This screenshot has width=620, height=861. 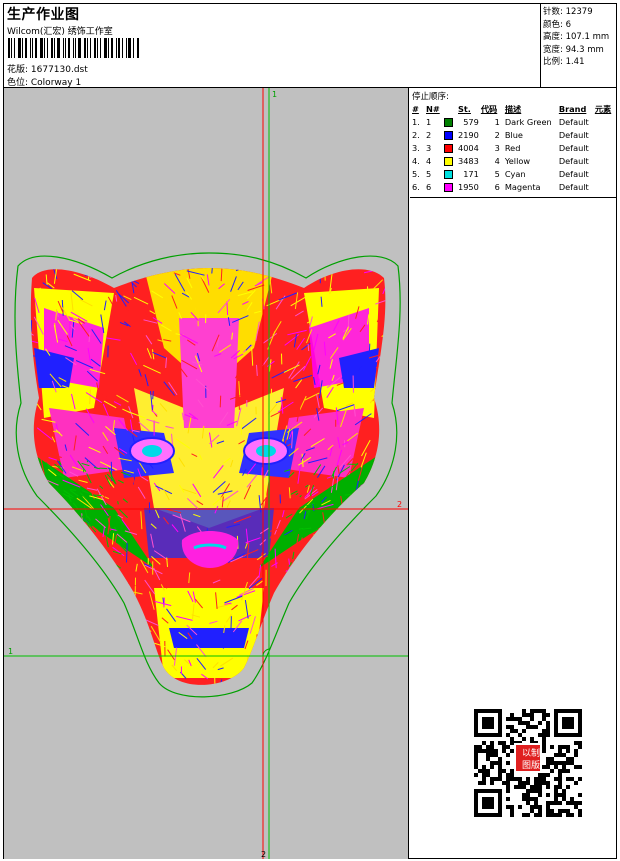 I want to click on color-swatch, so click(x=448, y=161).